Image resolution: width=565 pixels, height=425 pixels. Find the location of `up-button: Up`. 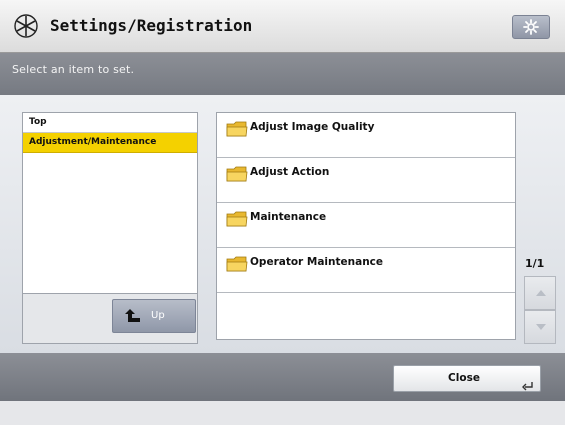

up-button: Up is located at coordinates (154, 316).